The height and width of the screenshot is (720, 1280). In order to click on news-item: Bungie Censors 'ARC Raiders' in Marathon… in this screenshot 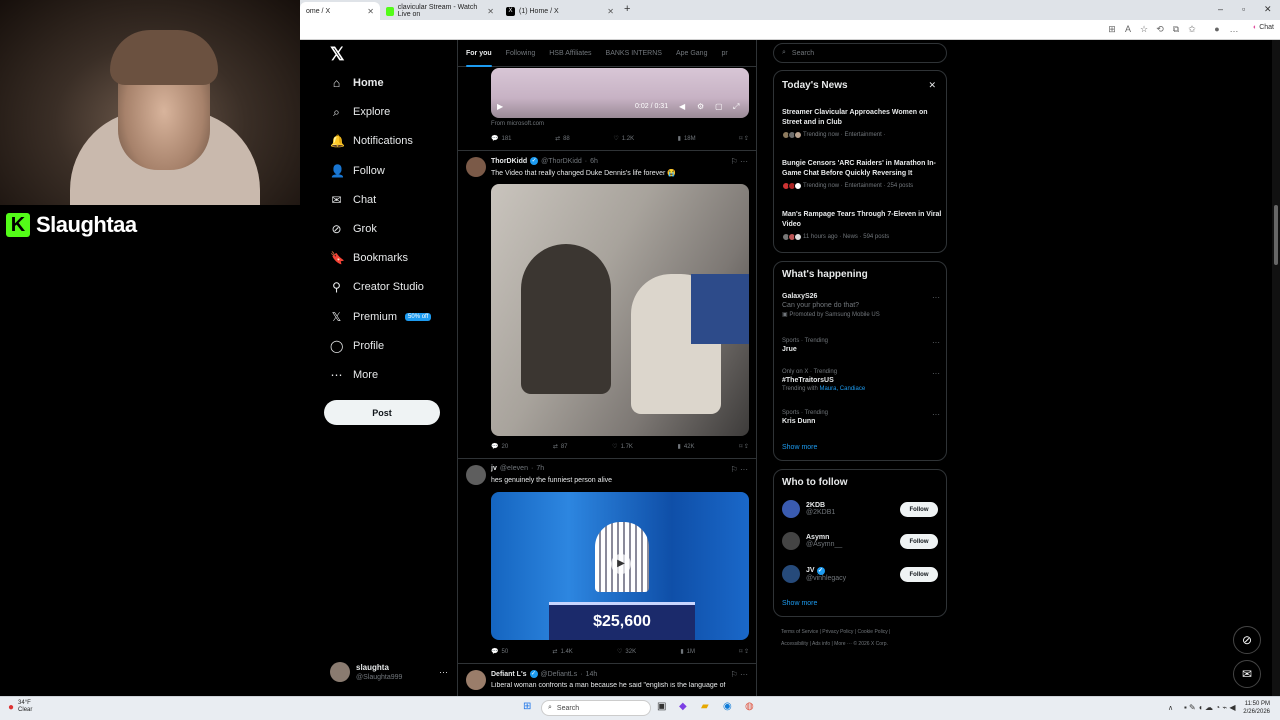, I will do `click(862, 174)`.